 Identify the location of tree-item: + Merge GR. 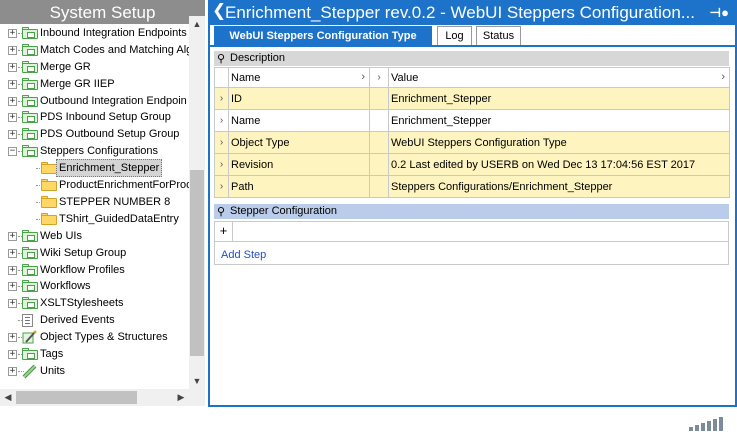
(94, 67).